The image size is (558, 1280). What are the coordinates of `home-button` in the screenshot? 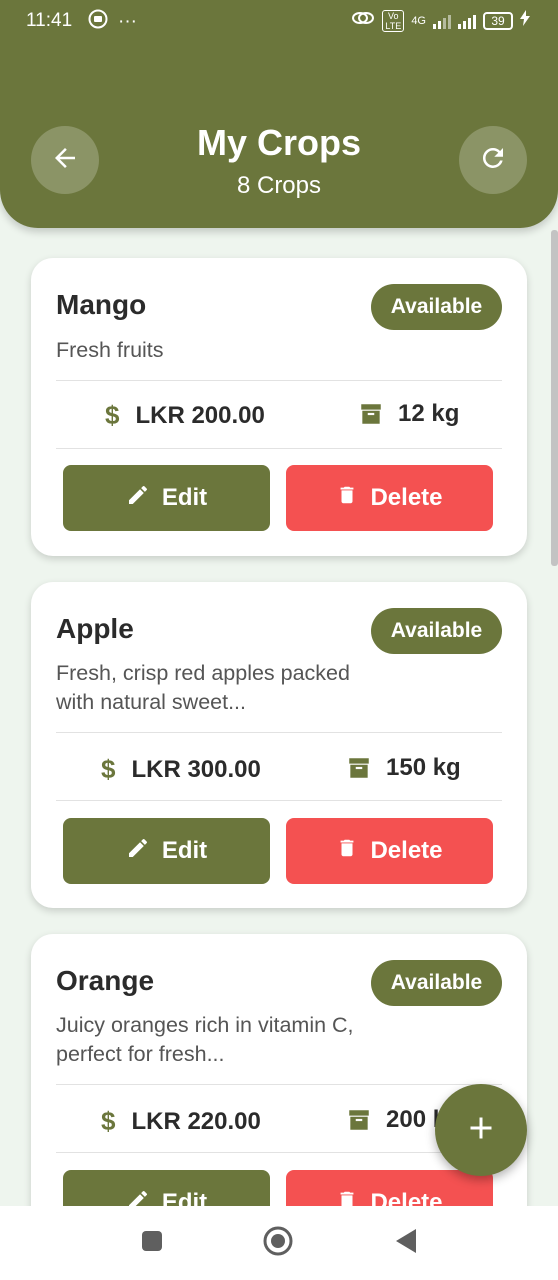 It's located at (278, 1242).